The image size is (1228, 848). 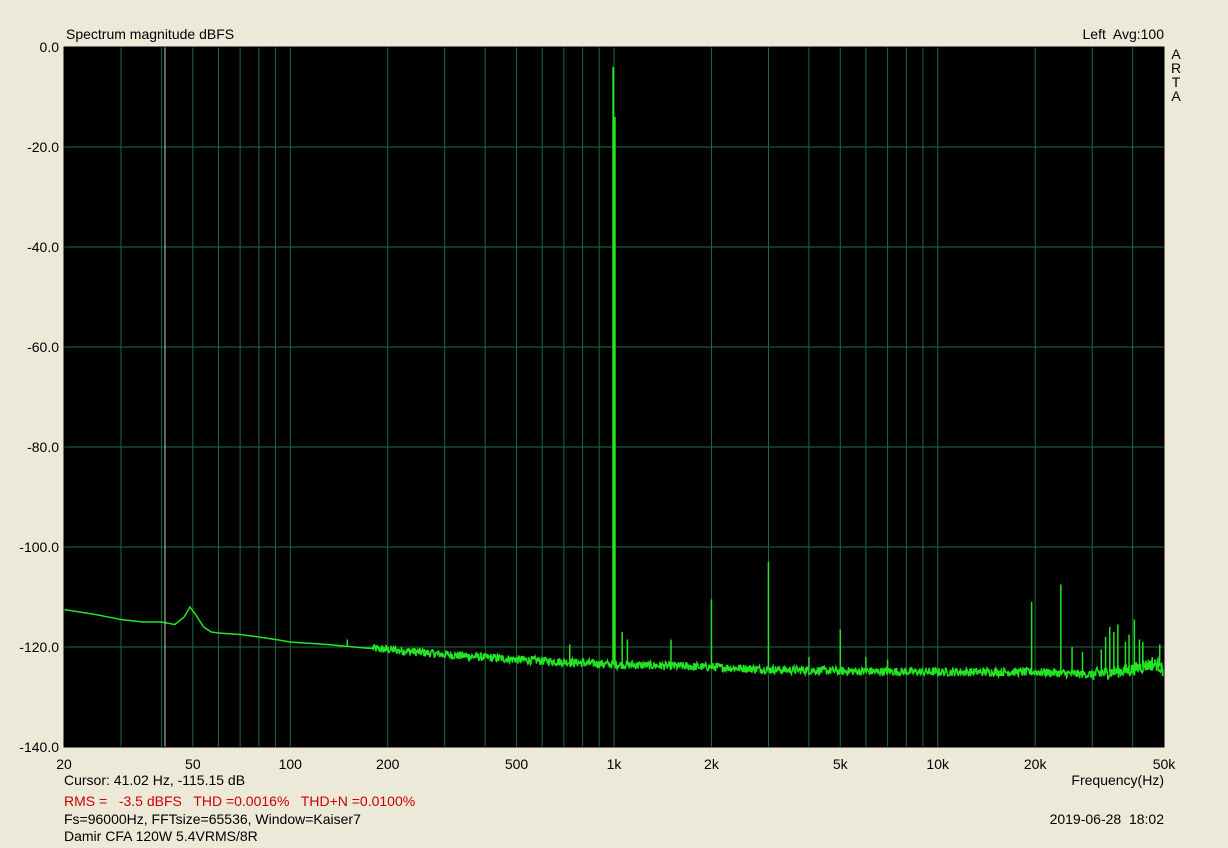 I want to click on arta-brand-label: ARTA, so click(x=1176, y=75).